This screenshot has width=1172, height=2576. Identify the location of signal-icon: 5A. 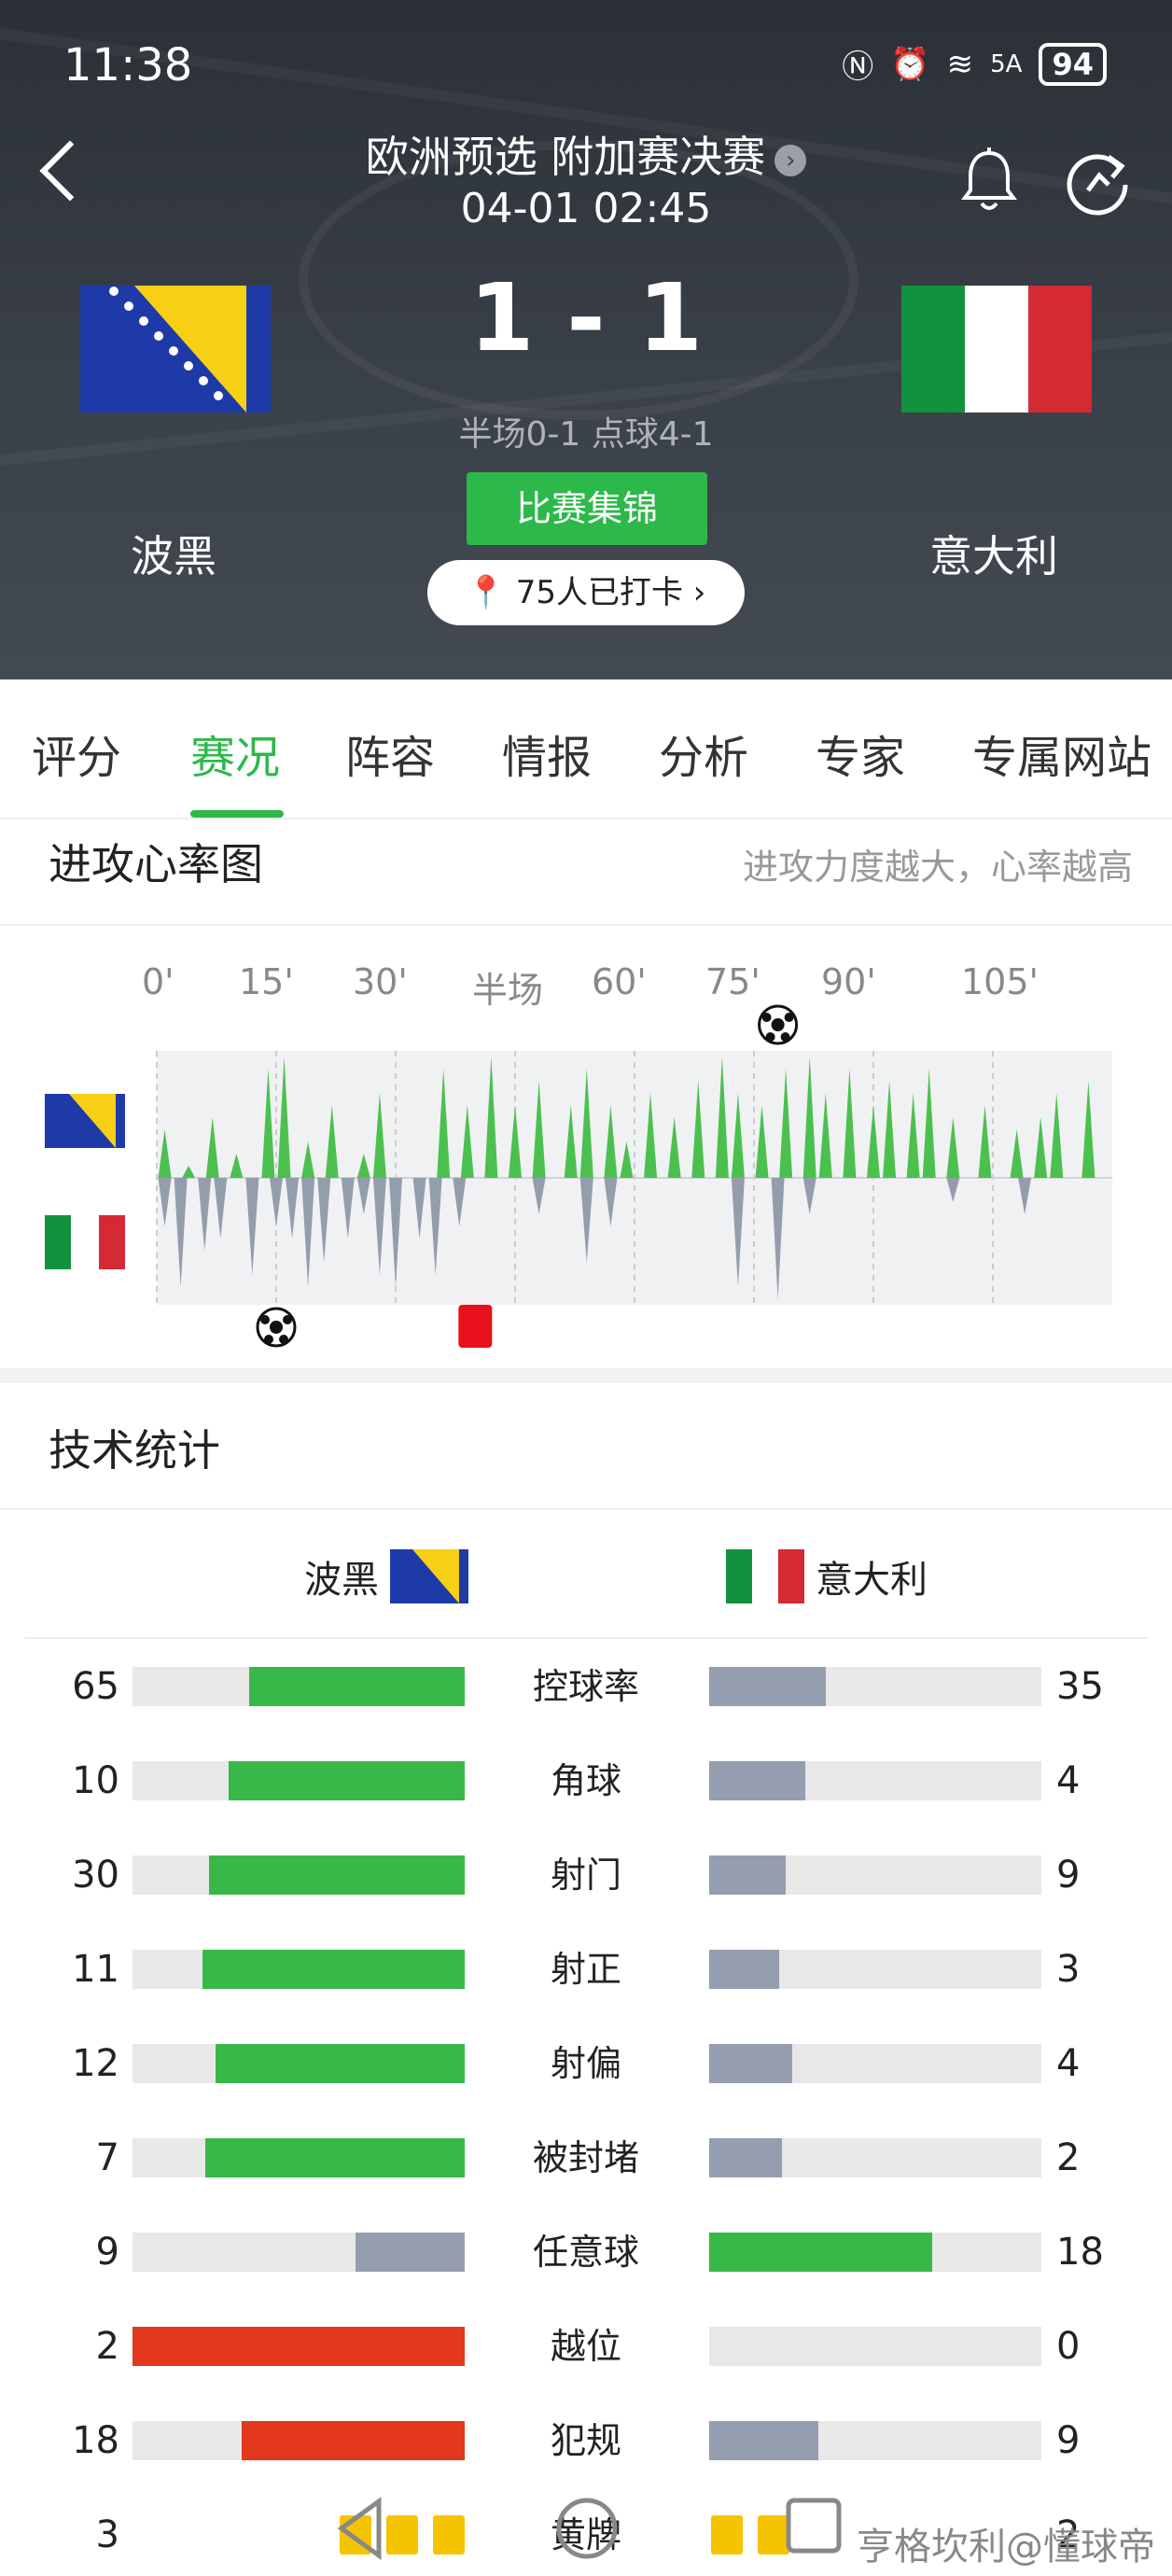
(1006, 63).